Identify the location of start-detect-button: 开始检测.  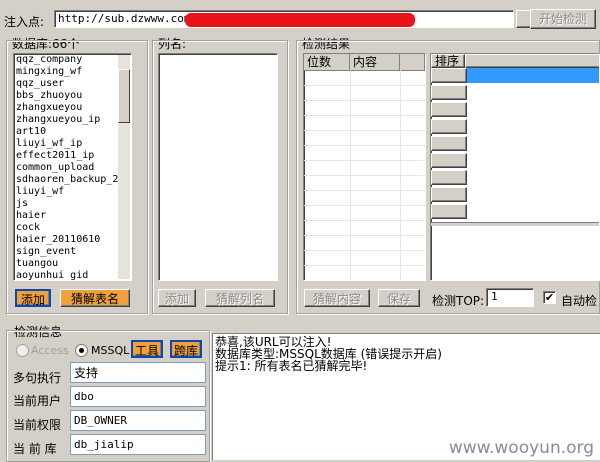
(563, 19).